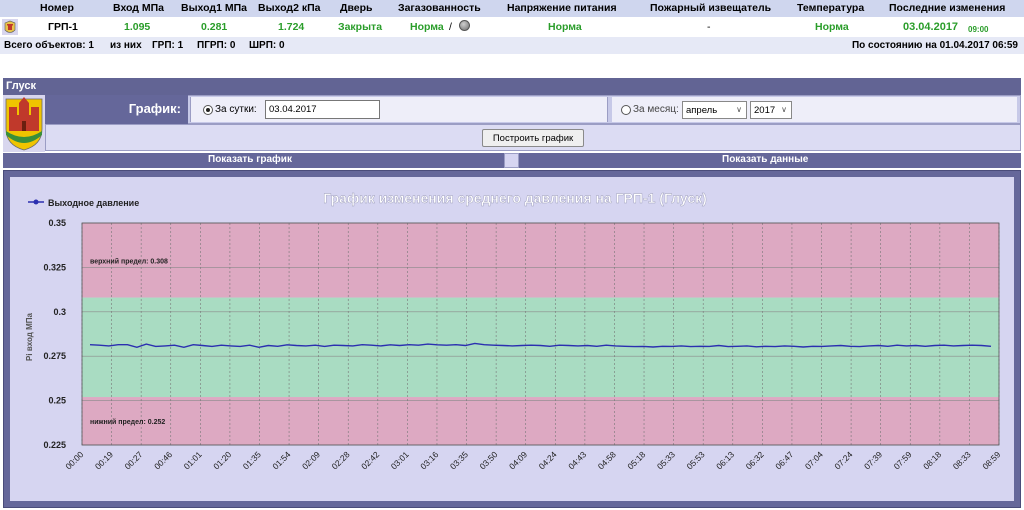 The width and height of the screenshot is (1024, 510). I want to click on x-tick-label: 05:18, so click(636, 460).